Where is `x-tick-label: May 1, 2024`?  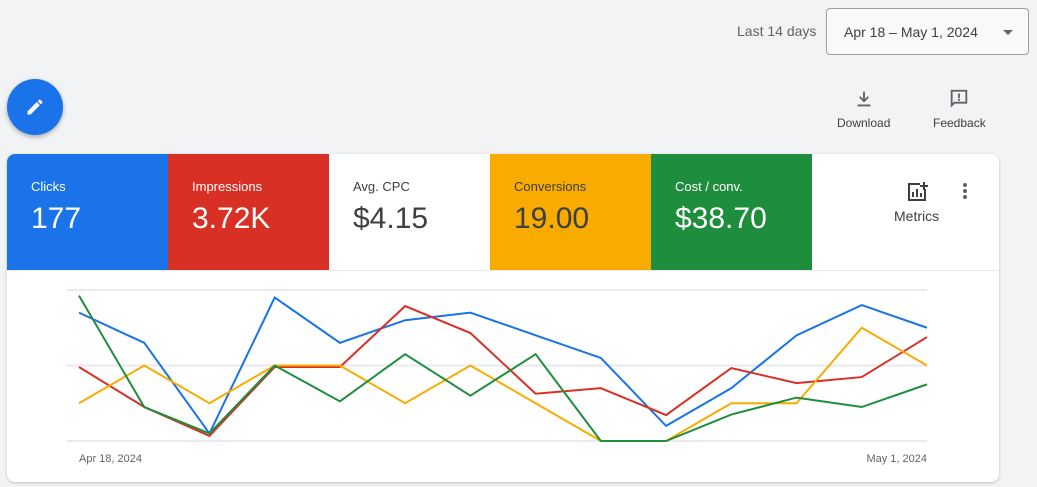
x-tick-label: May 1, 2024 is located at coordinates (896, 459).